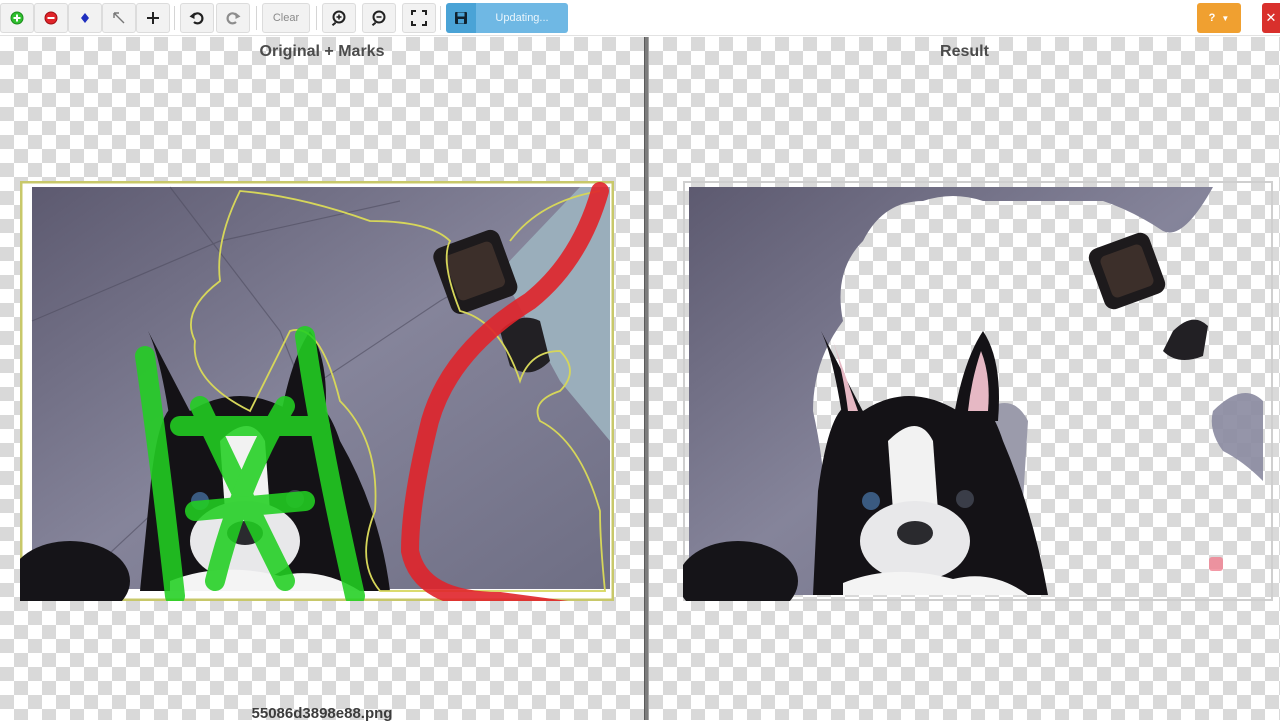  I want to click on add-foreground-button, so click(17, 18).